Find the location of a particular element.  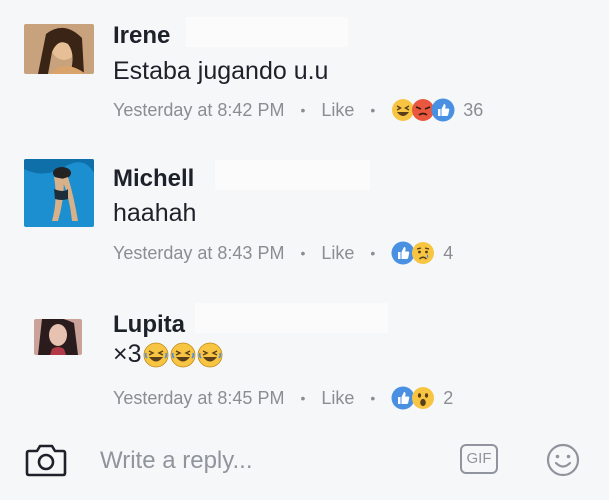

reply-bar: GIF is located at coordinates (304, 461).